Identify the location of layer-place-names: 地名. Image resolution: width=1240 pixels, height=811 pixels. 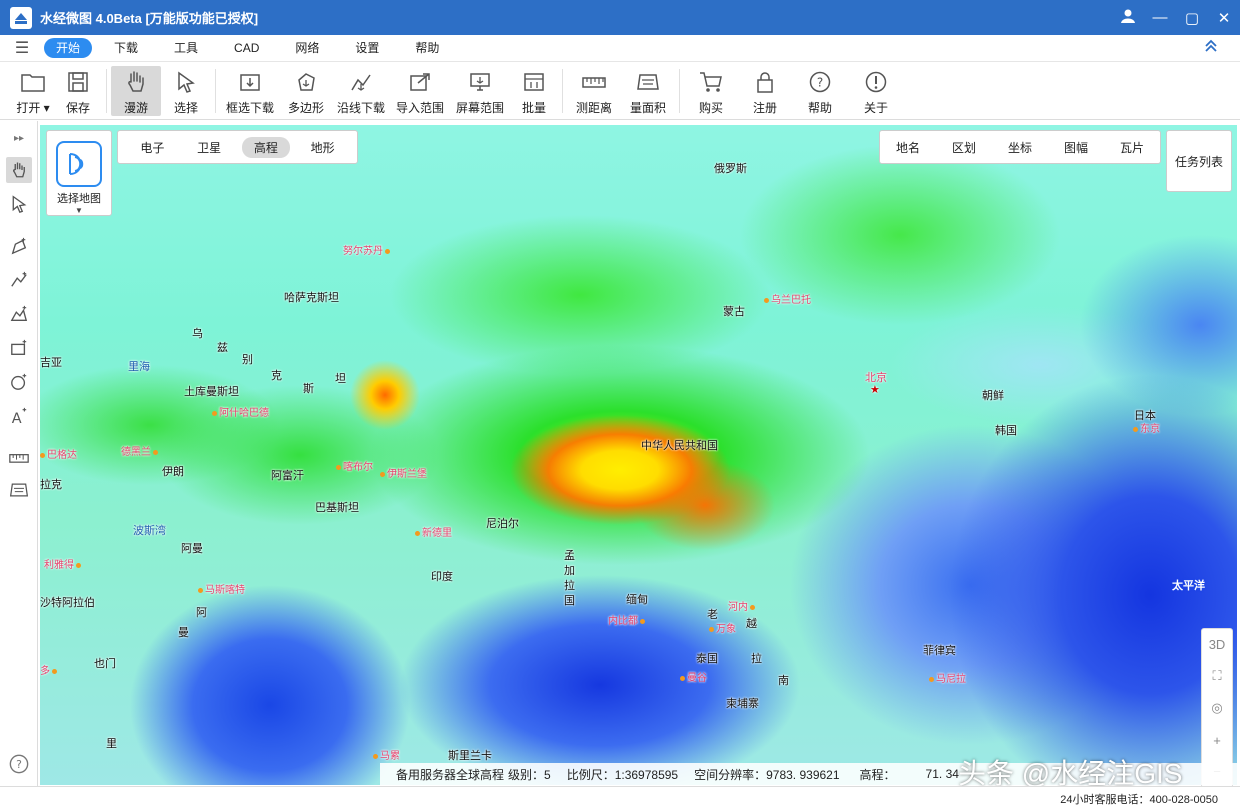
(908, 147).